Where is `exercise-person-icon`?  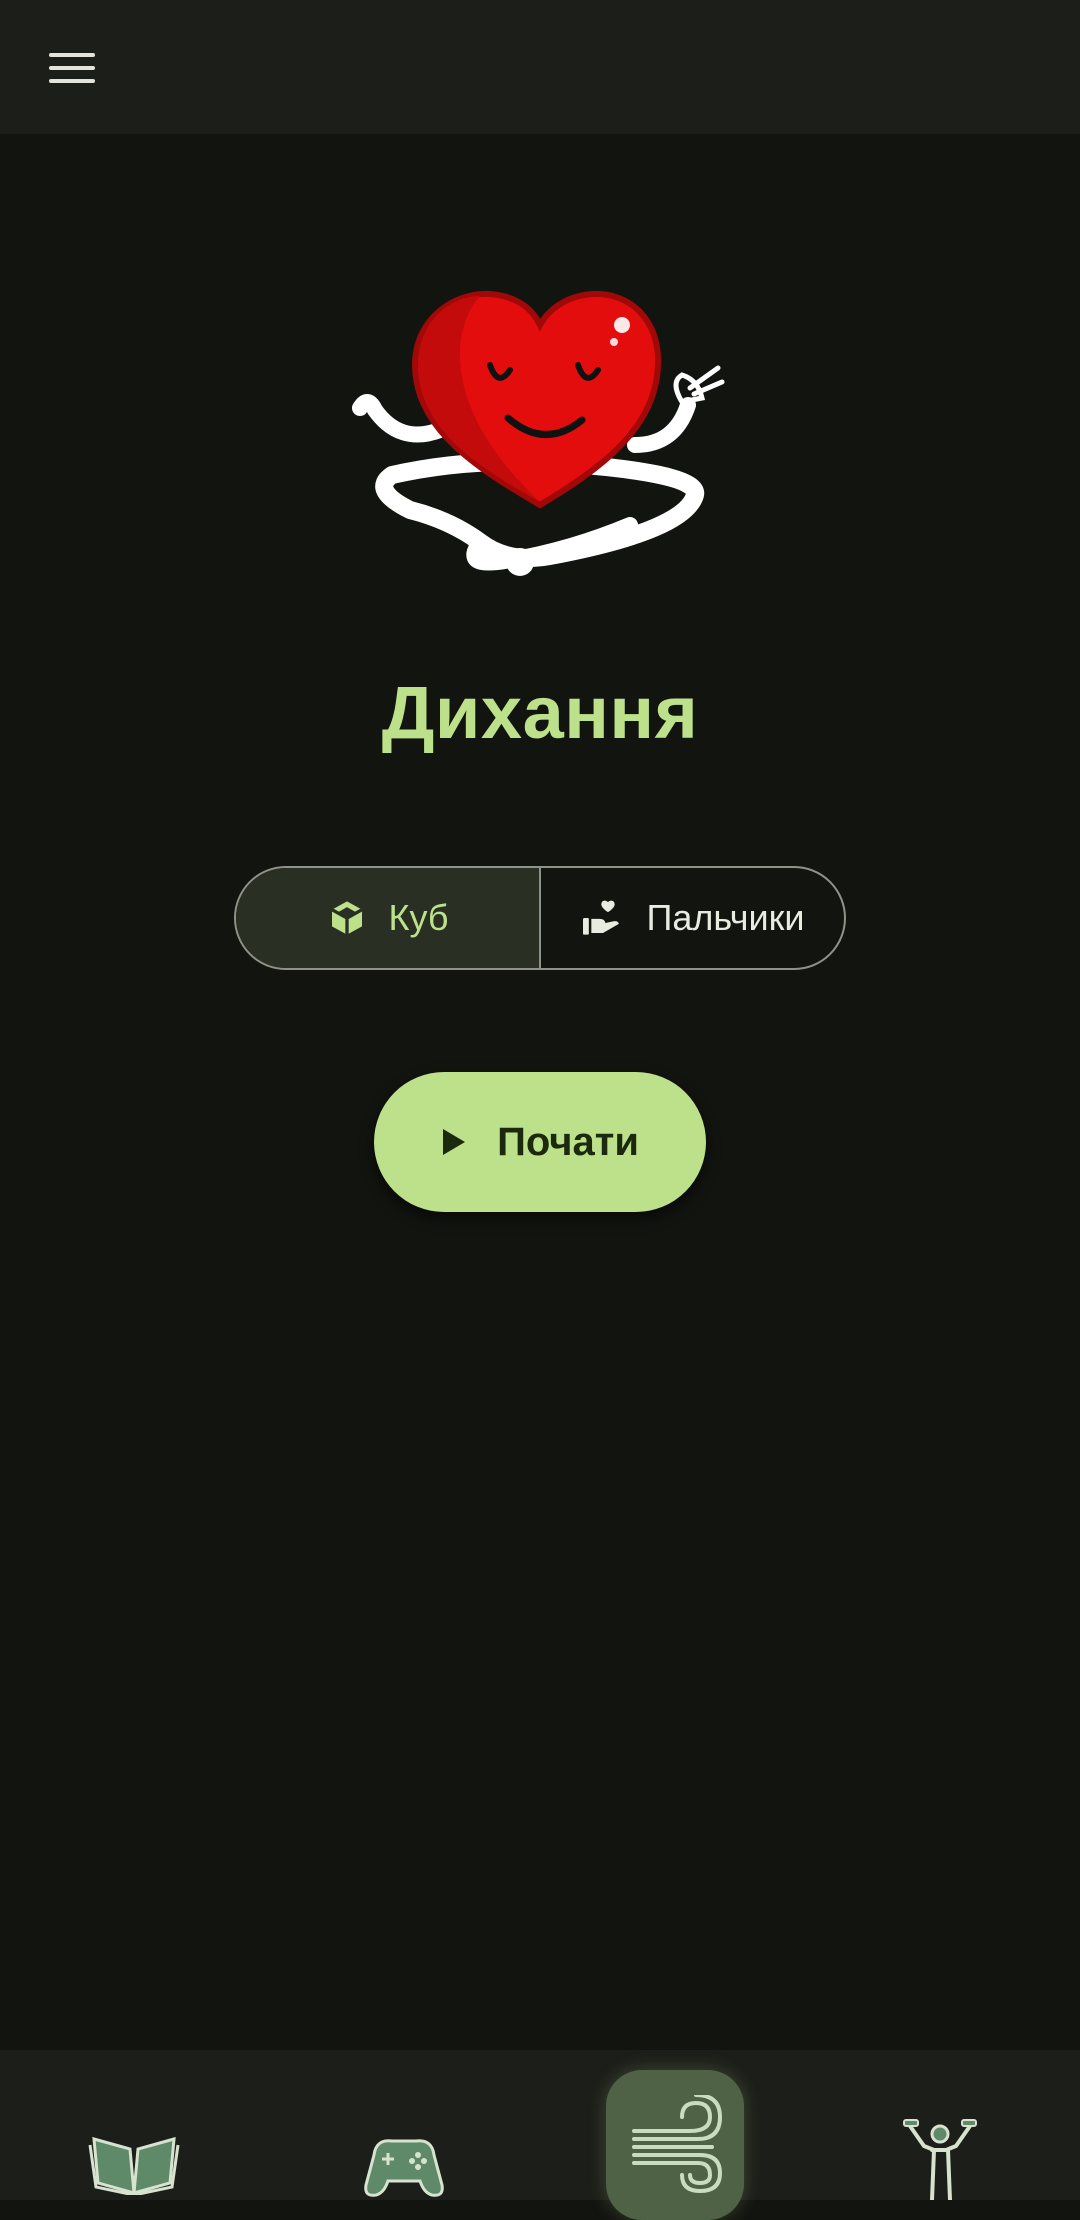 exercise-person-icon is located at coordinates (940, 2159).